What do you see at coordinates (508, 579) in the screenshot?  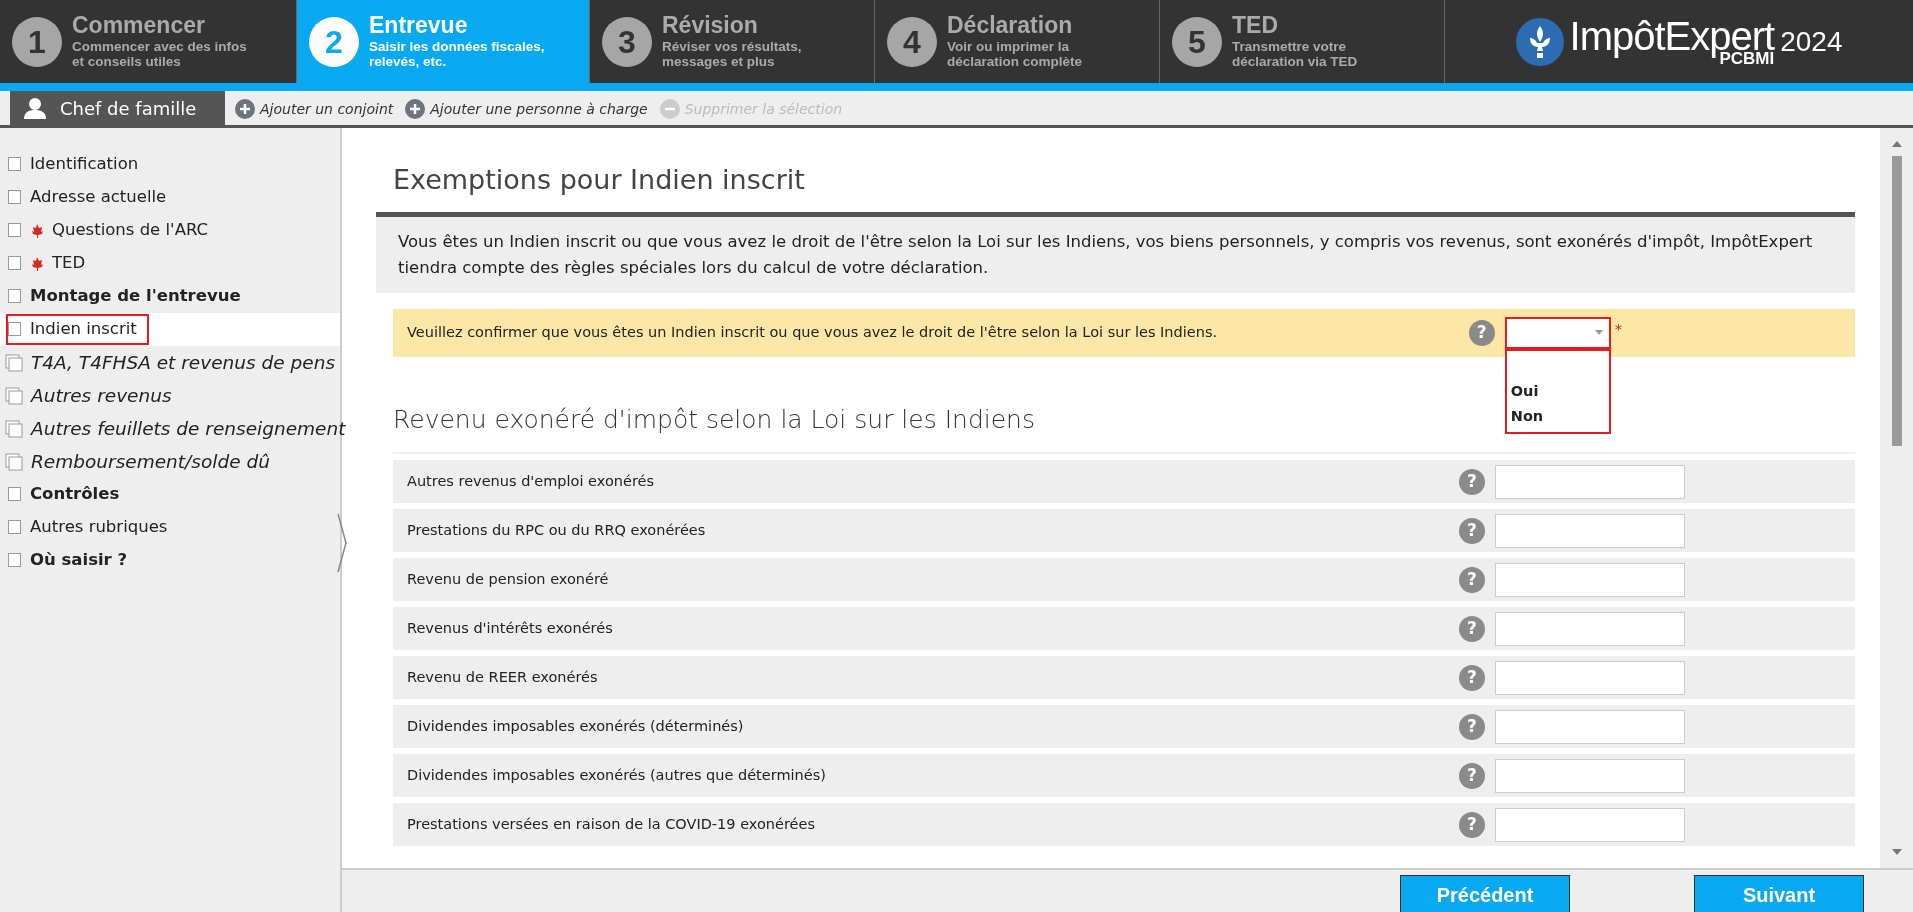 I see `field-label: Revenu de pension exonéré` at bounding box center [508, 579].